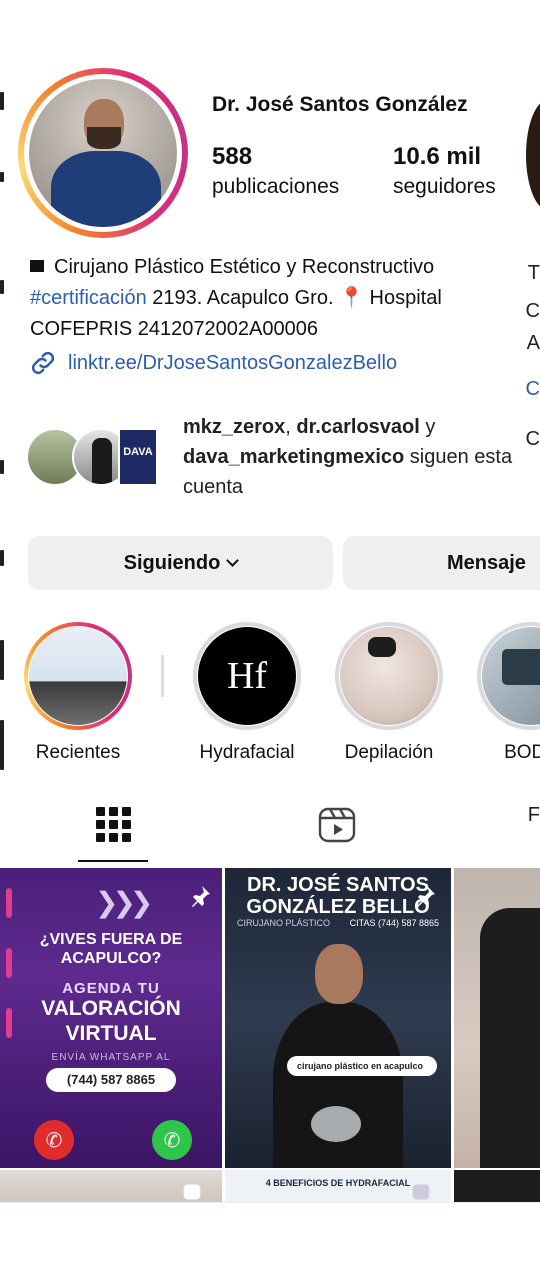  Describe the element at coordinates (233, 560) in the screenshot. I see `chevron-down-icon` at that location.